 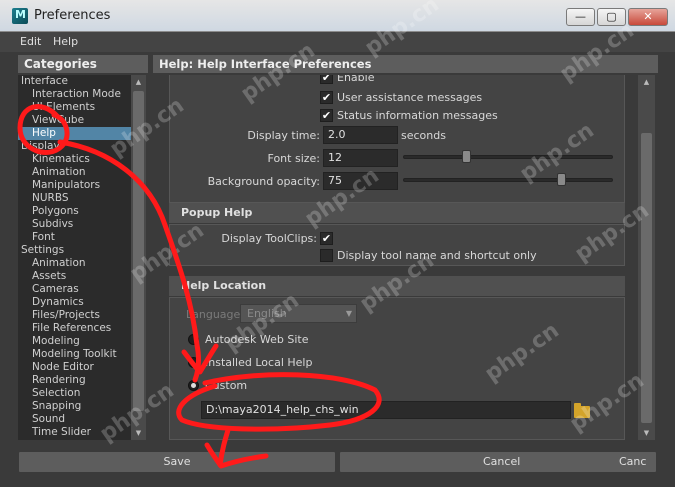 What do you see at coordinates (193, 339) in the screenshot?
I see `autodesk-web-radio` at bounding box center [193, 339].